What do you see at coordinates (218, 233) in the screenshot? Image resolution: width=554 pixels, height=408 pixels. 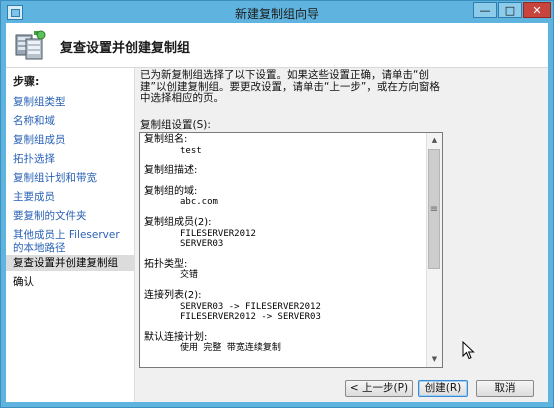 I see `settings-section-value: FILESERVER2012` at bounding box center [218, 233].